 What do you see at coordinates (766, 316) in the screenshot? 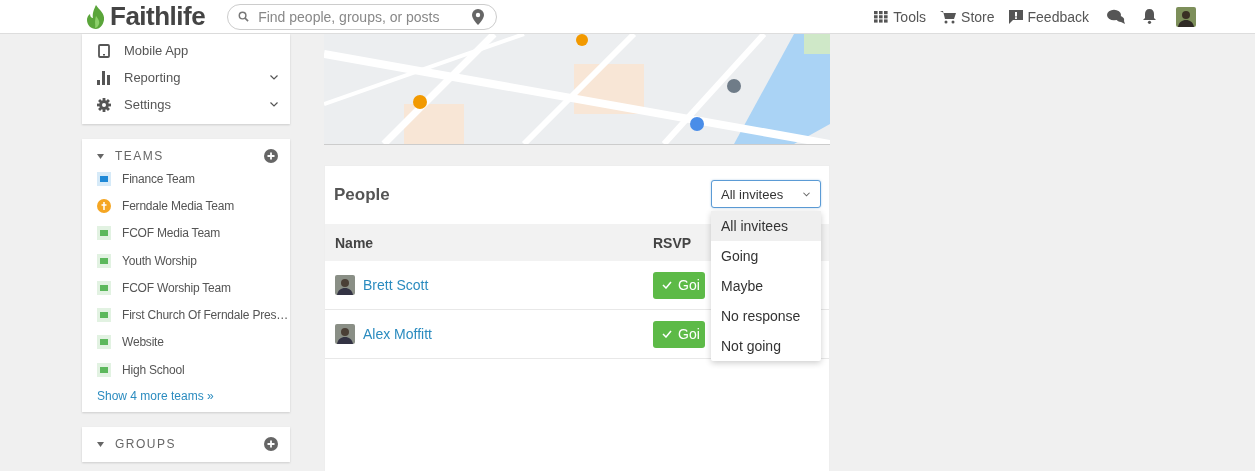
I see `dropdown-option: No response` at bounding box center [766, 316].